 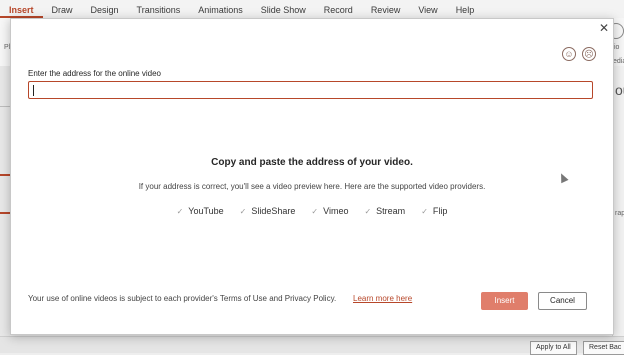 I want to click on tab-insert: Insert, so click(x=21, y=11).